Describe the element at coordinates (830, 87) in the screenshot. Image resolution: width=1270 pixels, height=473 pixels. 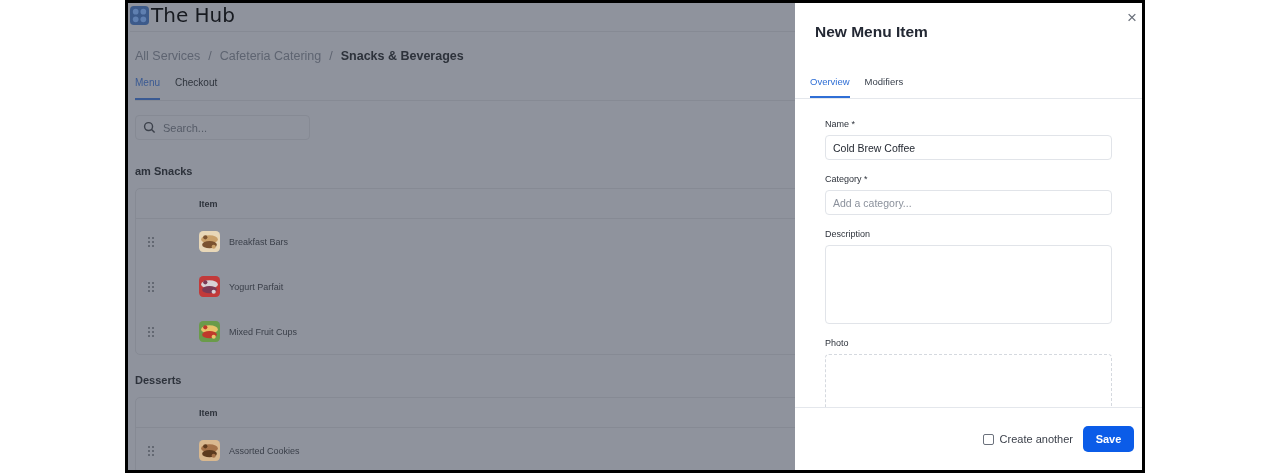
I see `tab: Overview` at that location.